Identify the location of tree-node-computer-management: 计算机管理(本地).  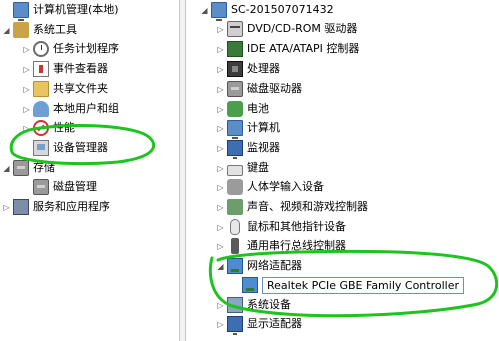
(60, 11).